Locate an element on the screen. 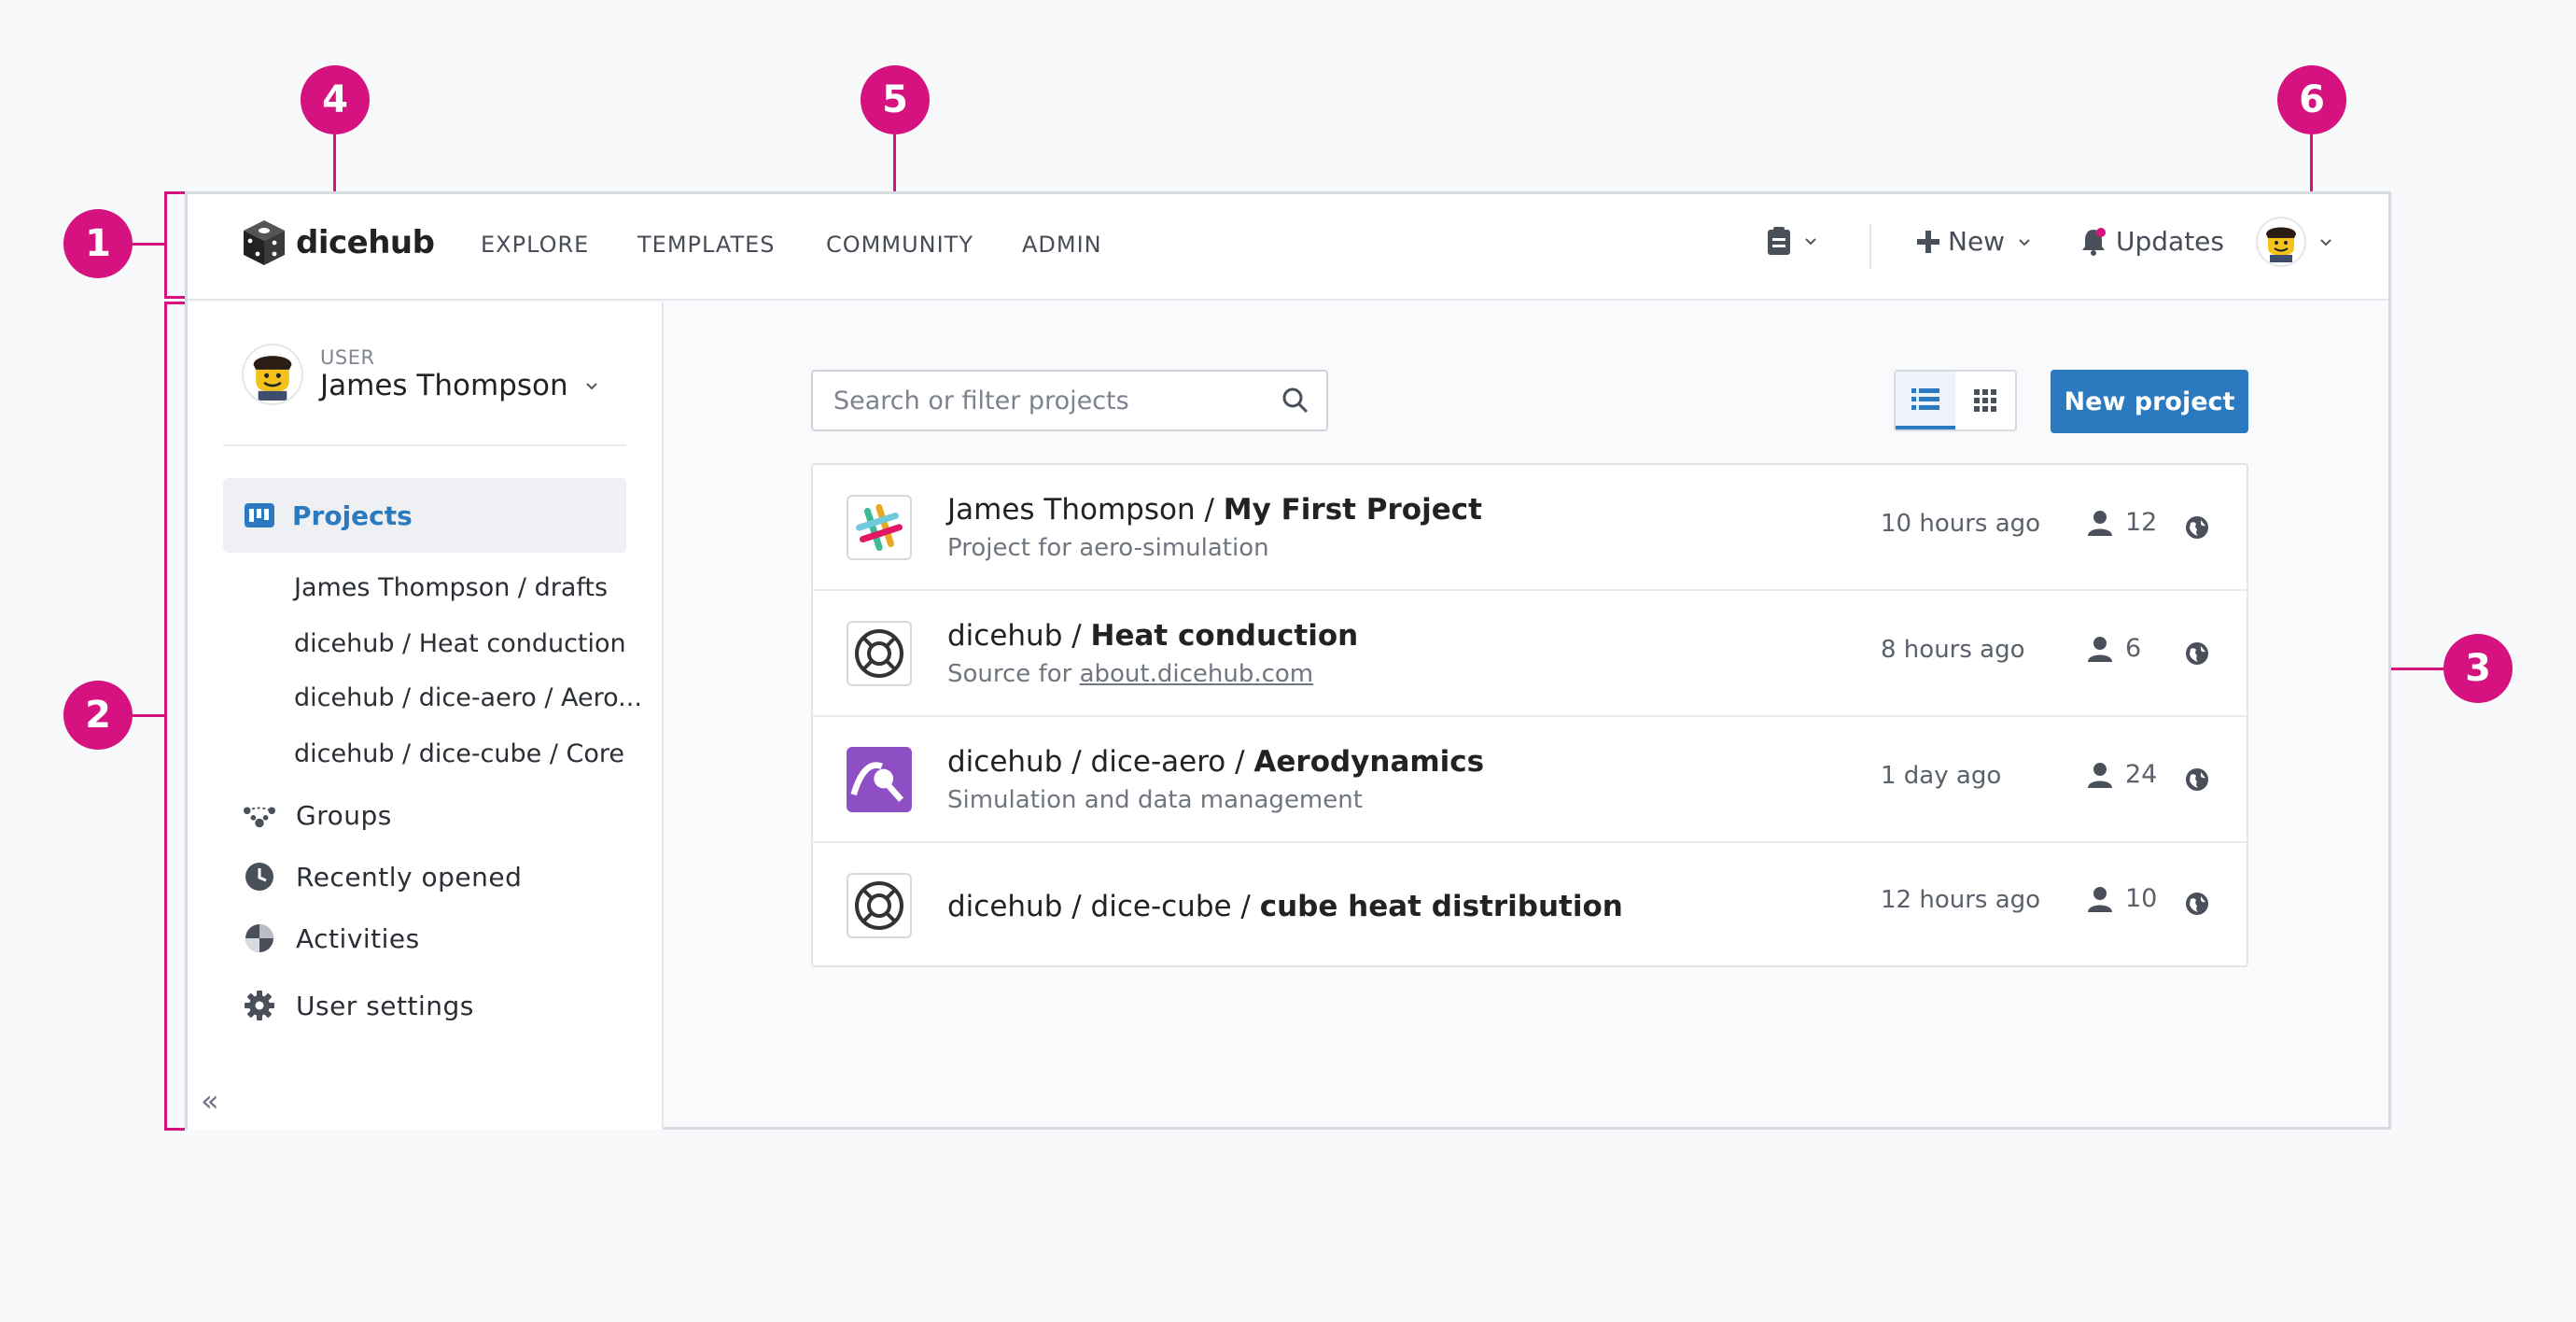 The image size is (2576, 1322). grid-icon is located at coordinates (1985, 400).